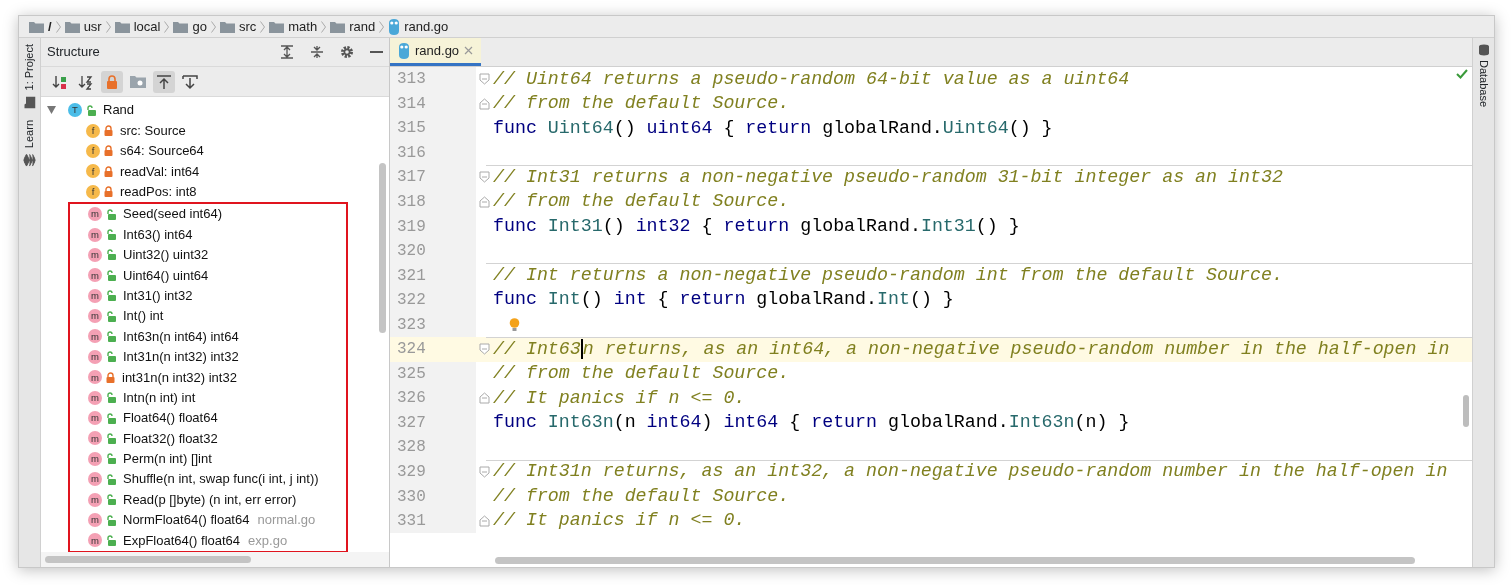  Describe the element at coordinates (433, 521) in the screenshot. I see `line-number: 331` at that location.